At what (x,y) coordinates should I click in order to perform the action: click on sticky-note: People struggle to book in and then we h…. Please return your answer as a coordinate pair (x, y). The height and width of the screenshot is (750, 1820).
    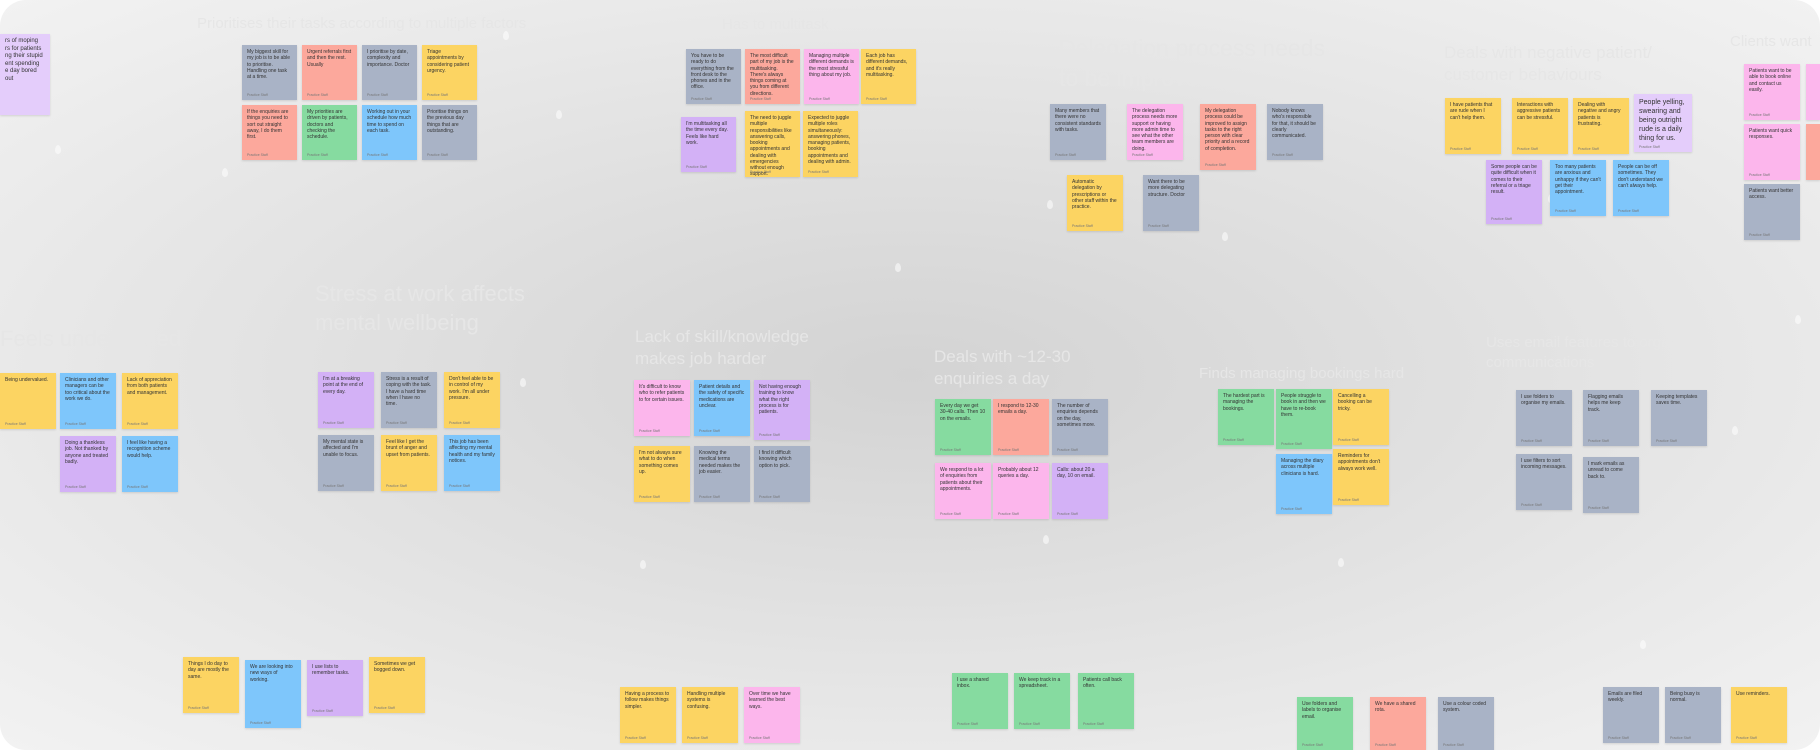
    Looking at the image, I should click on (1304, 419).